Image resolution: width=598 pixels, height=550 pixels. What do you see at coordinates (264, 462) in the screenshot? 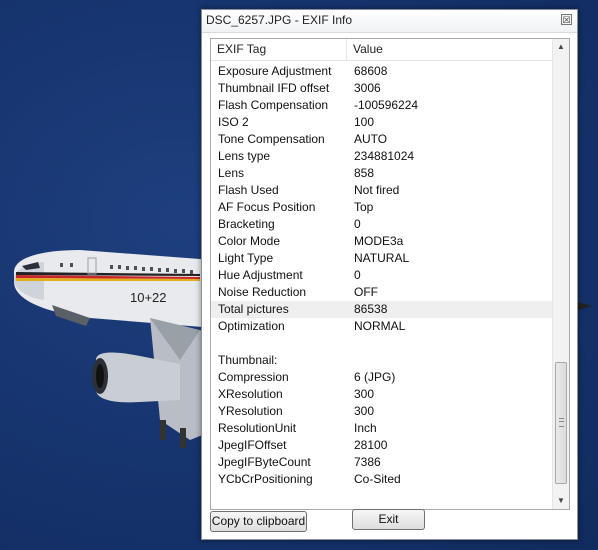
I see `exif-tag-cell: JpegIFByteCount` at bounding box center [264, 462].